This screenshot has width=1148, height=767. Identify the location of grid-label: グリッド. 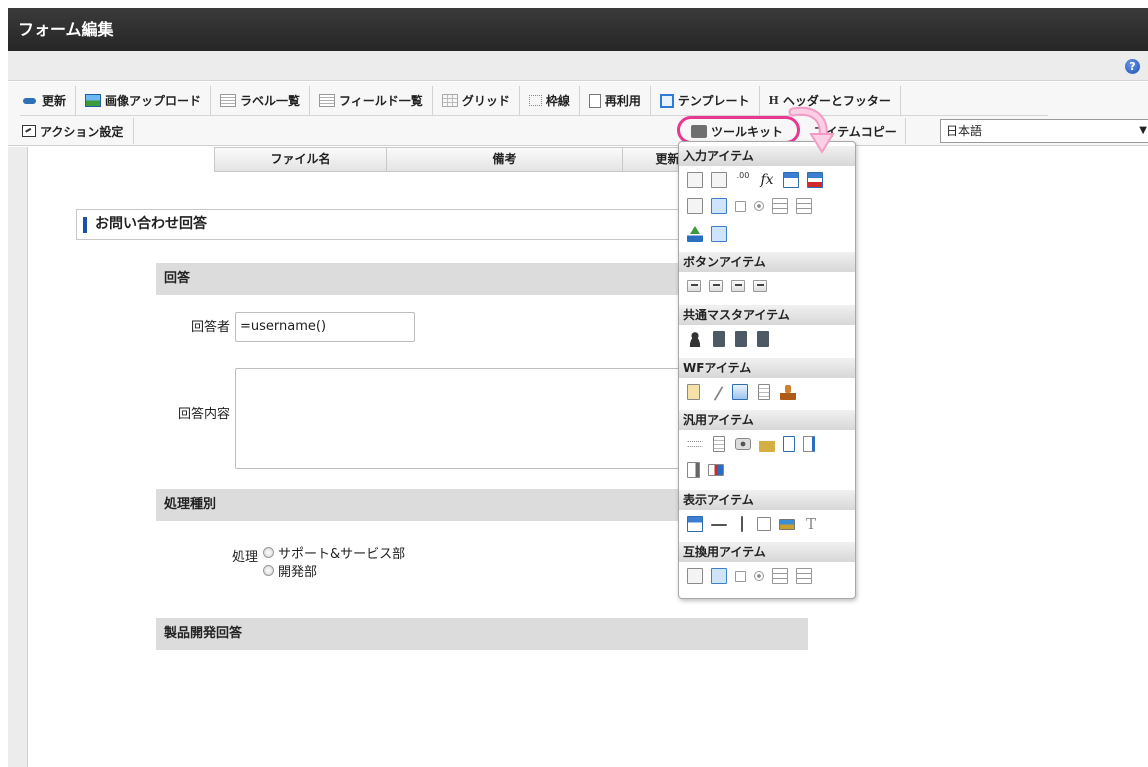
(485, 101).